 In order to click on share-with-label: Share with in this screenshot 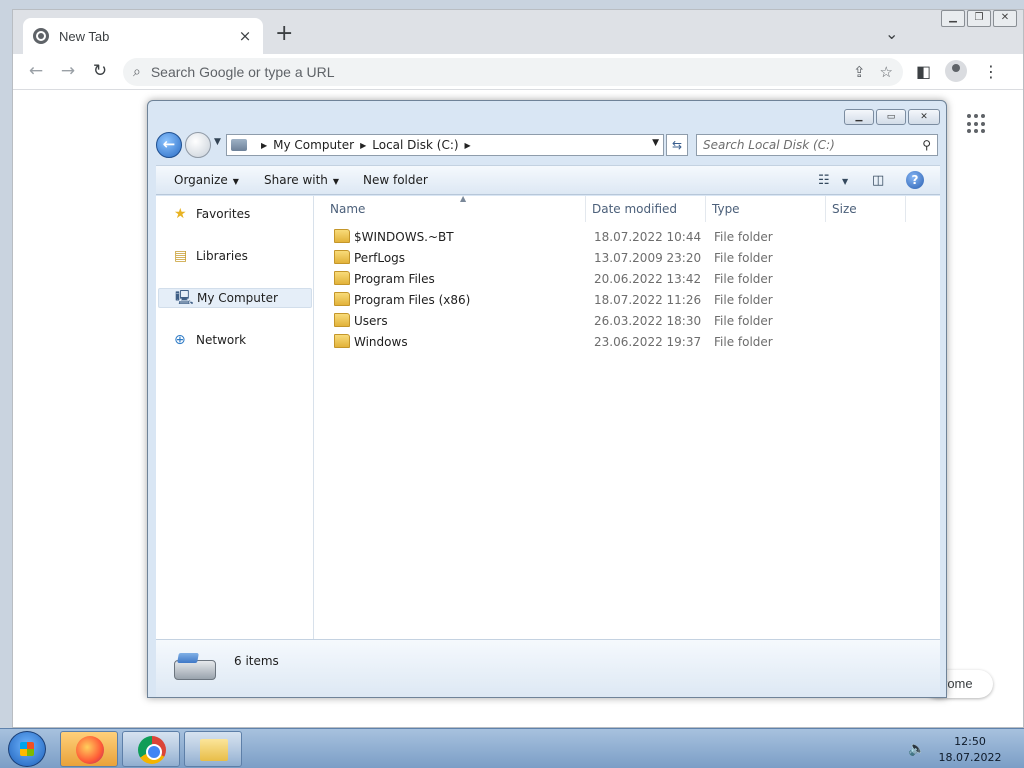, I will do `click(296, 180)`.